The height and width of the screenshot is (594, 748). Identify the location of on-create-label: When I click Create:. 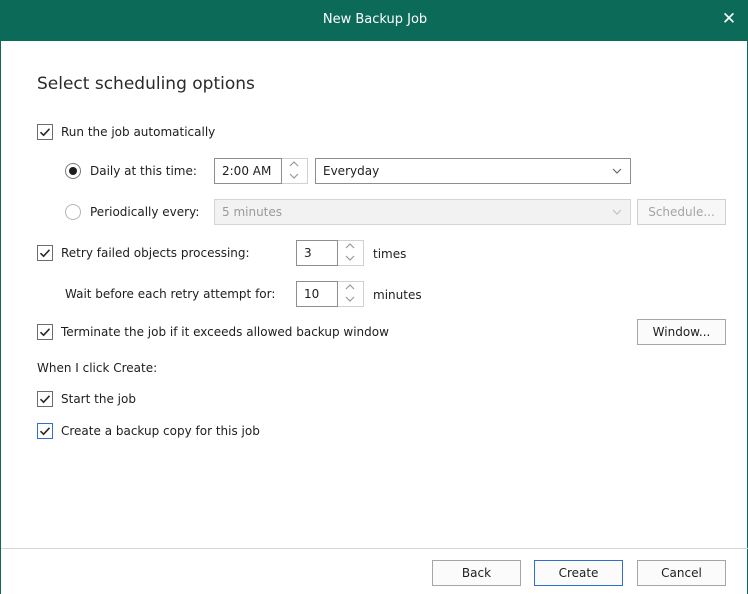
(97, 368).